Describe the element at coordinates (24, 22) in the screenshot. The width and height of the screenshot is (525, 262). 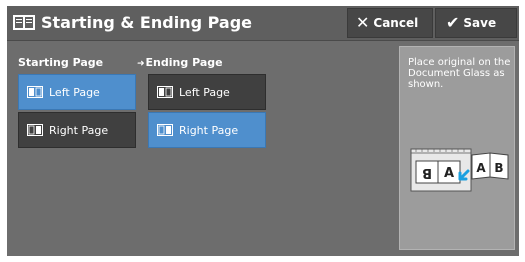
I see `book-pages-icon` at that location.